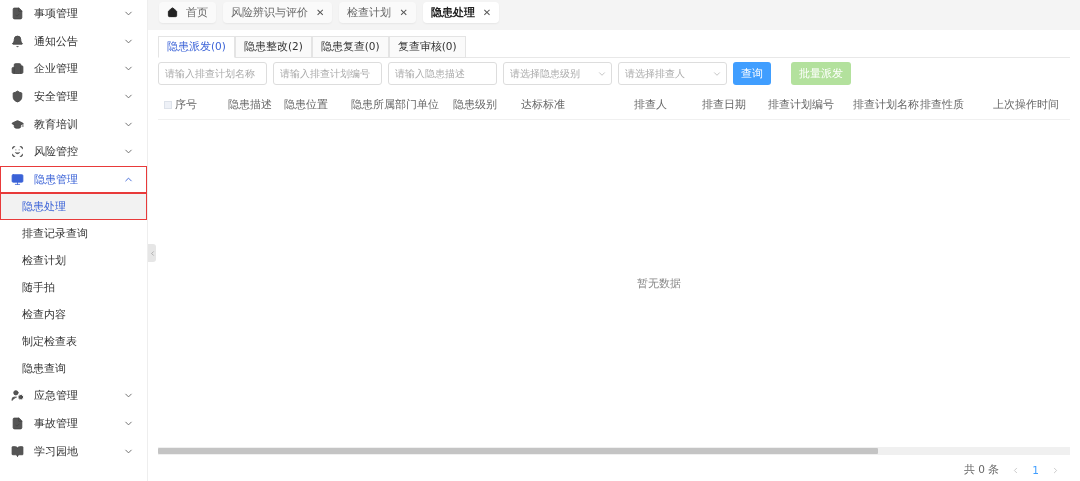  What do you see at coordinates (651, 104) in the screenshot?
I see `column-header: 排查人` at bounding box center [651, 104].